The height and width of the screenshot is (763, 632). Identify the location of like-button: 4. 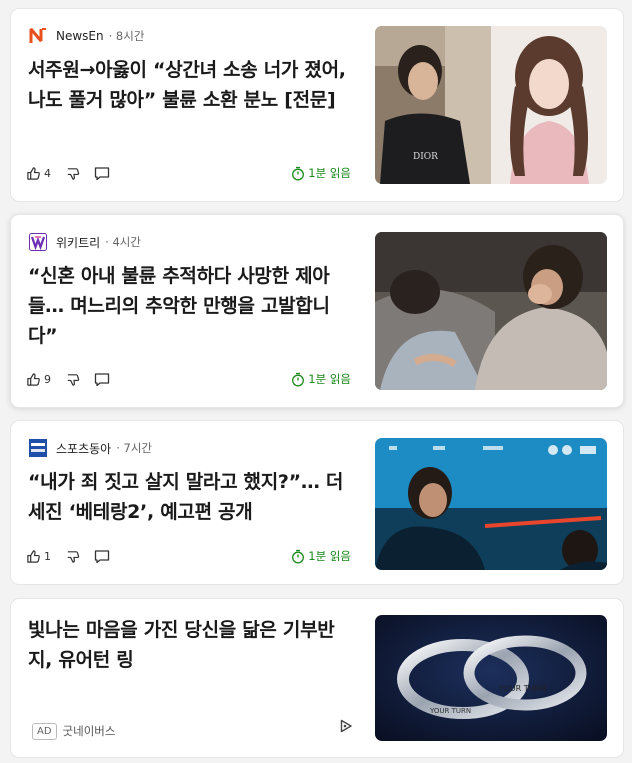
(38, 173).